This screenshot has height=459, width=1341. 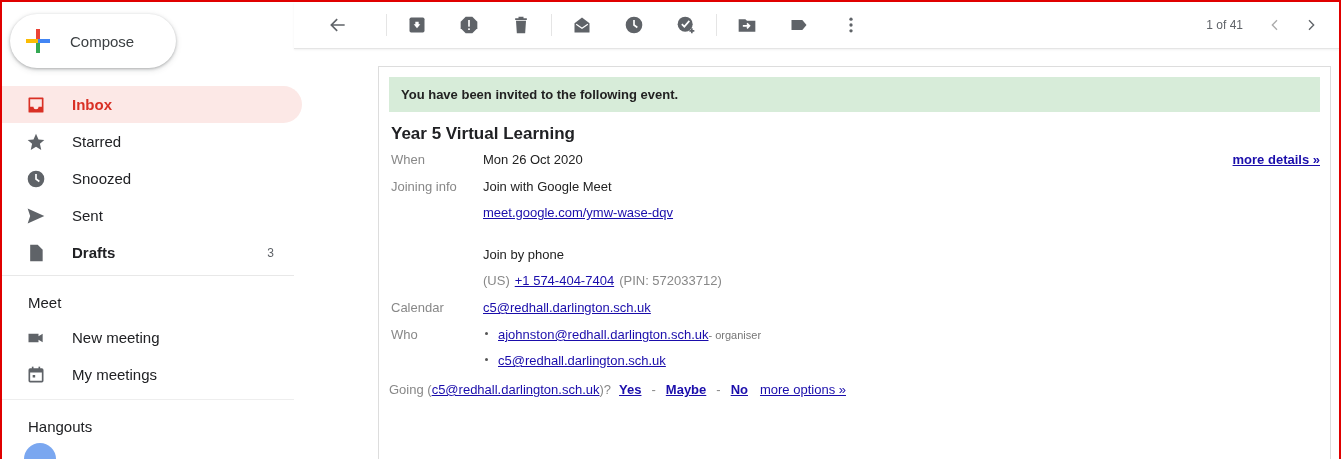 What do you see at coordinates (408, 159) in the screenshot?
I see `field-label: When` at bounding box center [408, 159].